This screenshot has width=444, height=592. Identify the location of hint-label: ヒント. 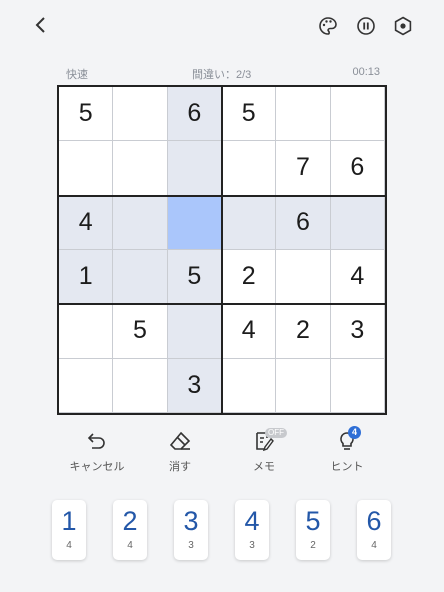
(347, 467).